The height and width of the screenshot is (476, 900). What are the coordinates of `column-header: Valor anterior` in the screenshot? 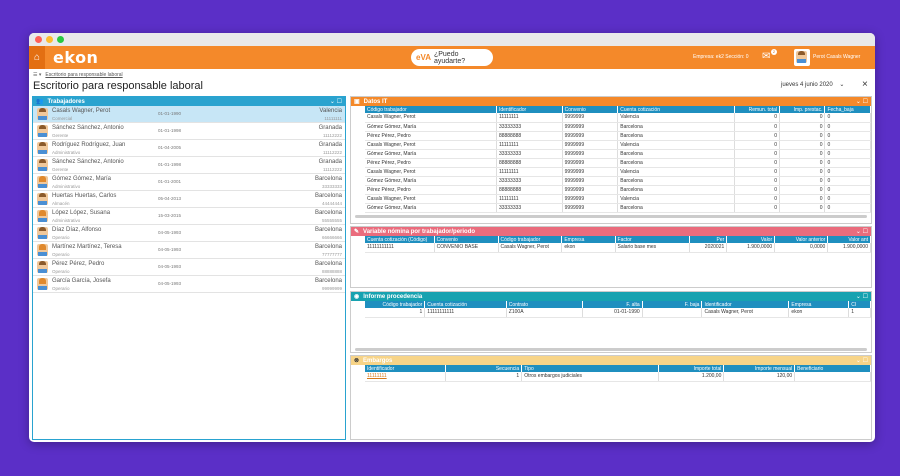 It's located at (801, 239).